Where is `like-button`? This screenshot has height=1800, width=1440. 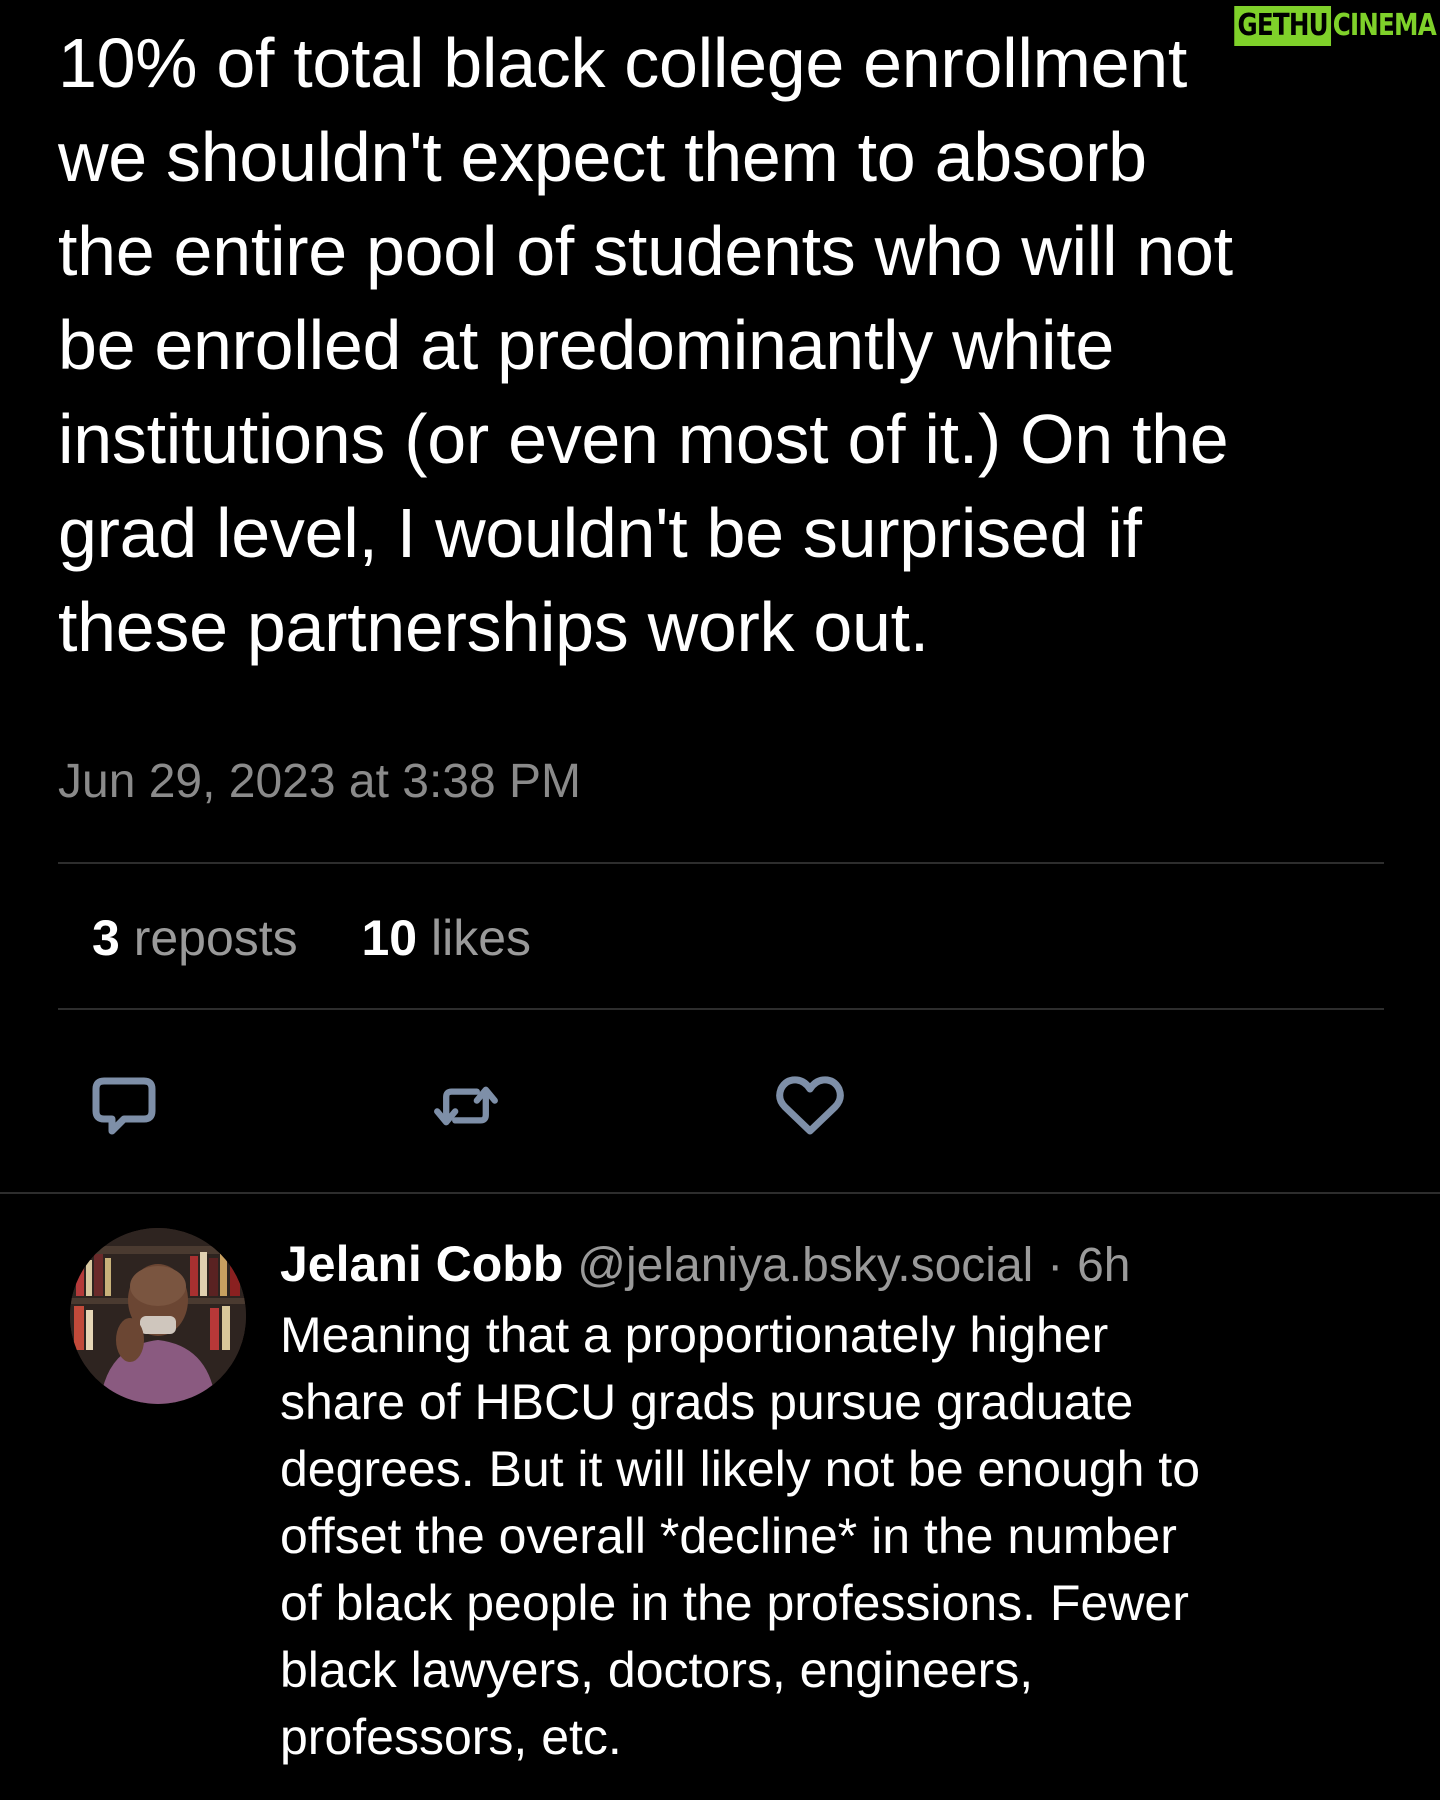
like-button is located at coordinates (810, 1106).